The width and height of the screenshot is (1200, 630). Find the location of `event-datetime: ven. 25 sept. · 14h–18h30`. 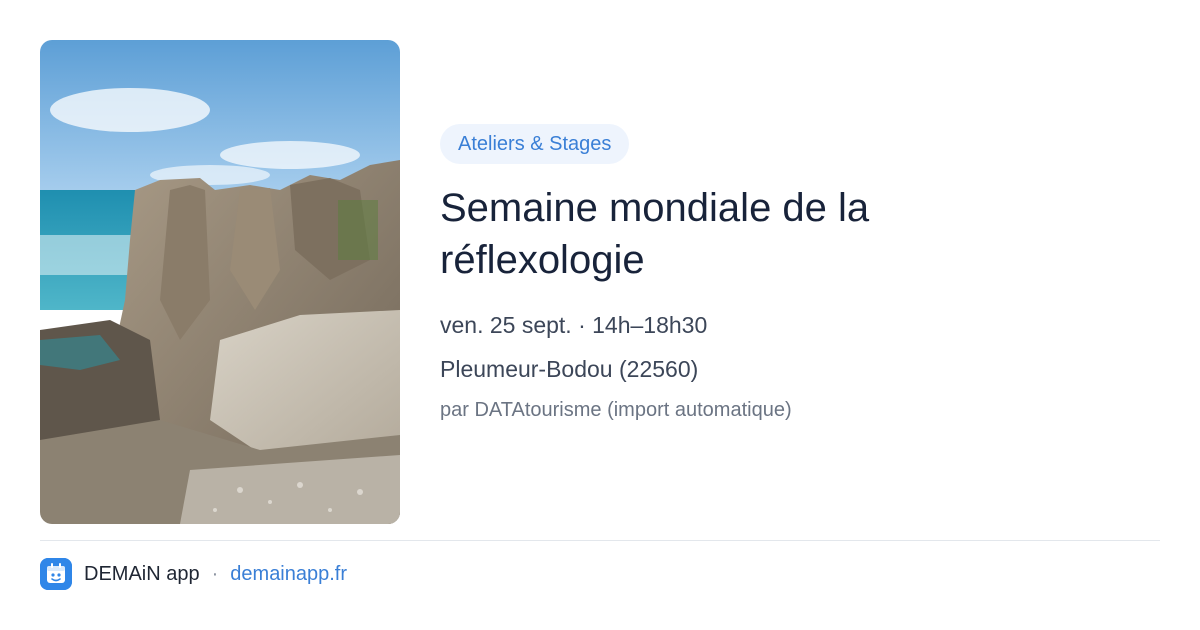

event-datetime: ven. 25 sept. · 14h–18h30 is located at coordinates (574, 325).